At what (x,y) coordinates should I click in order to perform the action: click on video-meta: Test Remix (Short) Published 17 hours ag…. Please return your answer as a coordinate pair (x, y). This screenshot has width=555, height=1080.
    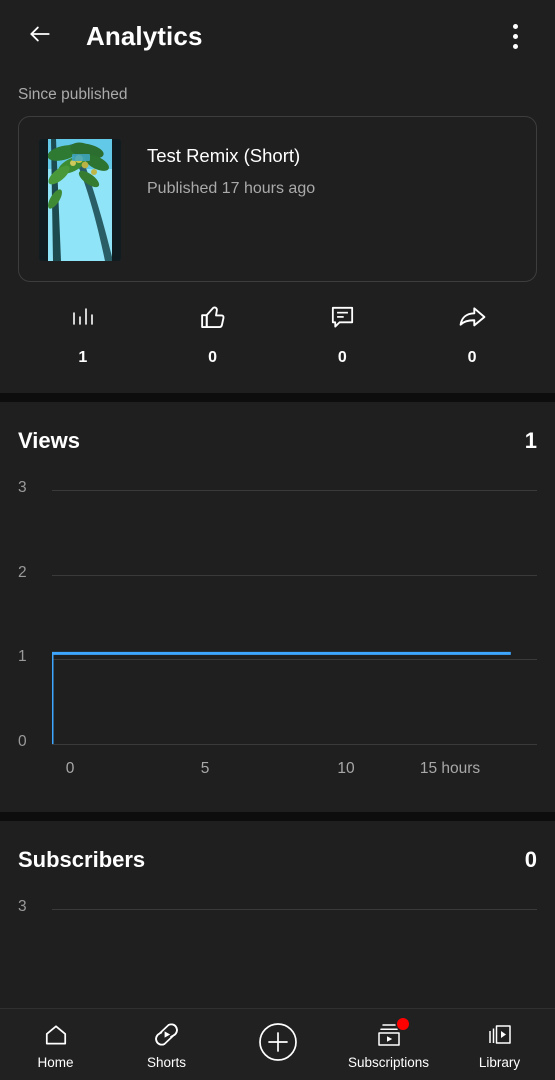
    Looking at the image, I should click on (231, 168).